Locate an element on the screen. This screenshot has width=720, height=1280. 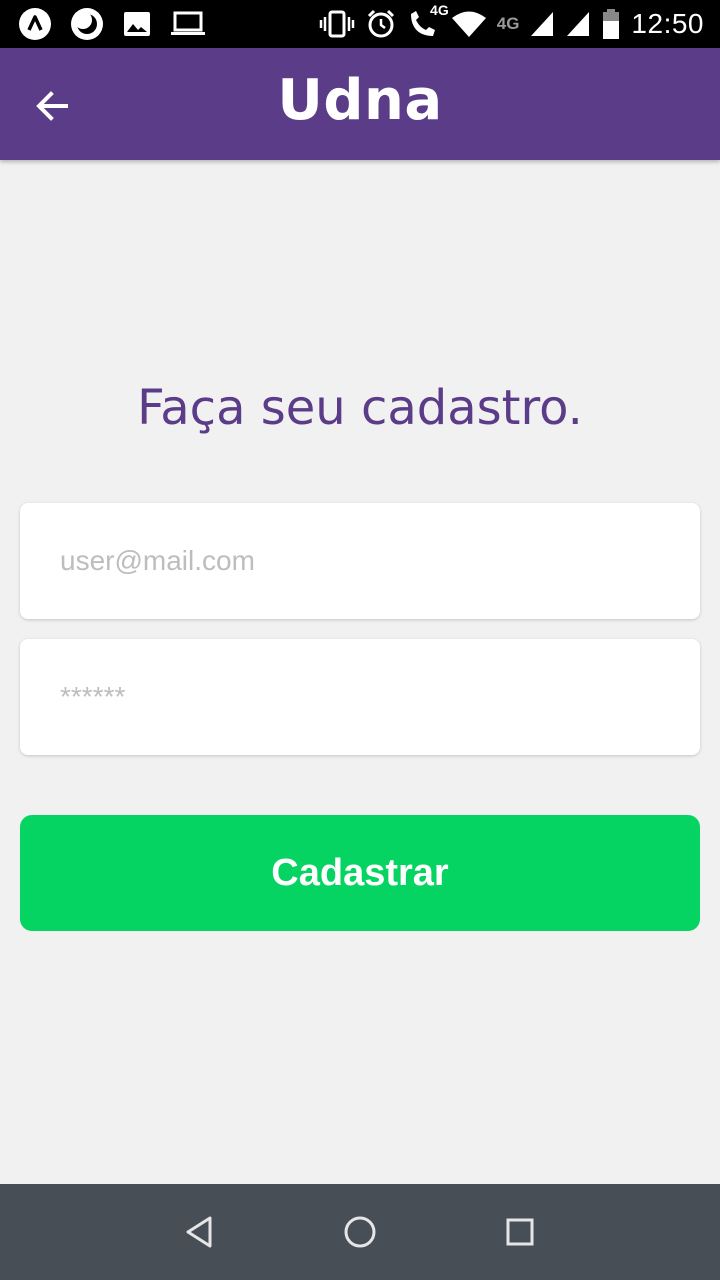
recents-square-icon is located at coordinates (520, 1232).